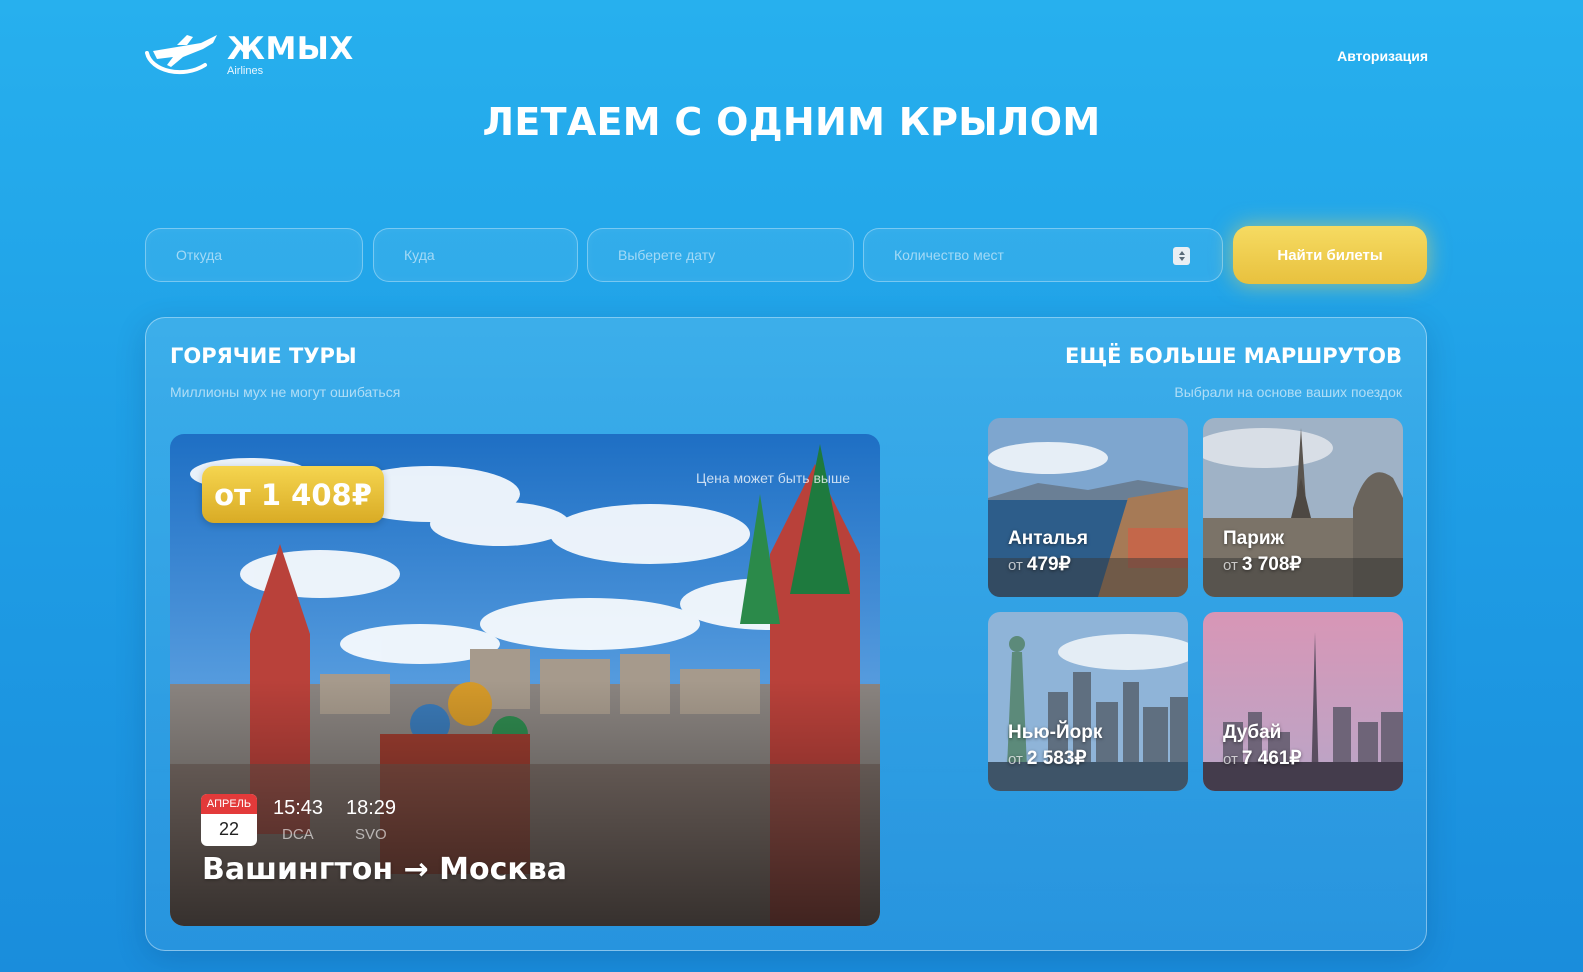  Describe the element at coordinates (371, 808) in the screenshot. I see `arrive-time: 18:29` at that location.